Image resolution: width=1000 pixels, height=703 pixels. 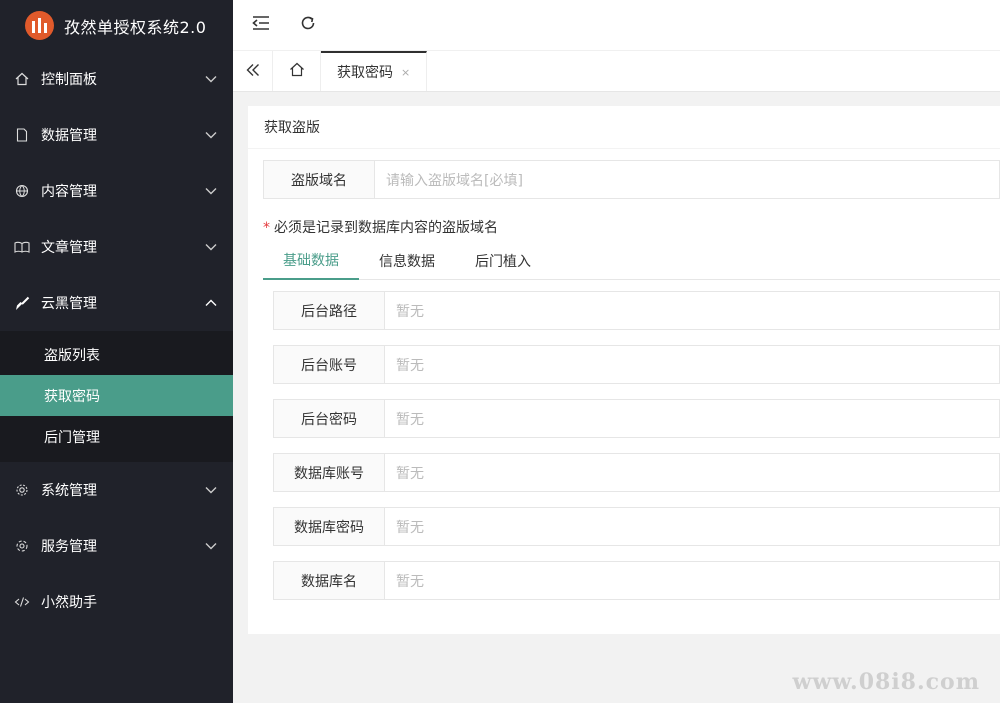 I want to click on sidebar-item-articles: 文章管理, so click(x=116, y=247).